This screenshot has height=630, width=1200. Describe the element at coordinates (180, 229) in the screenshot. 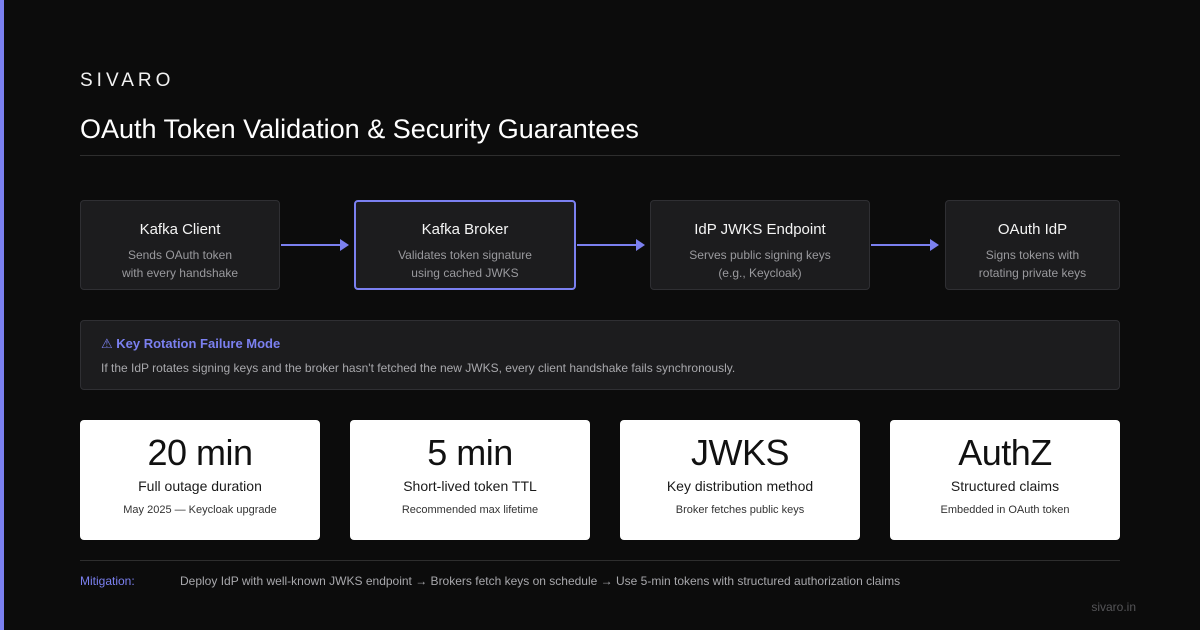

I see `node-title: Kafka Client` at that location.